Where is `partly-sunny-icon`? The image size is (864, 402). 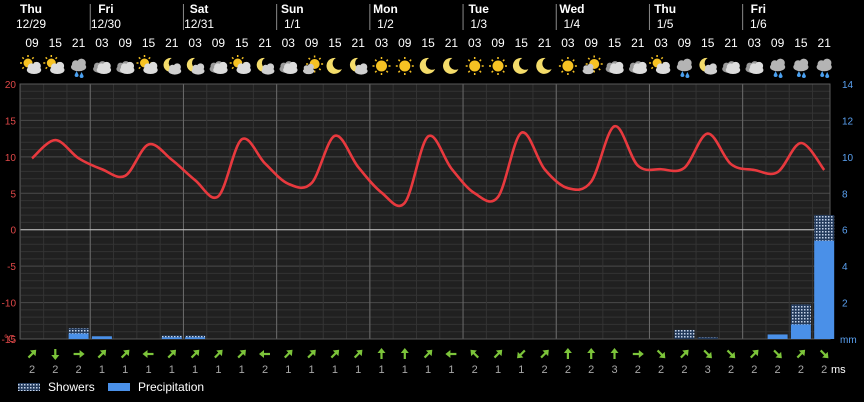
partly-sunny-icon is located at coordinates (147, 65).